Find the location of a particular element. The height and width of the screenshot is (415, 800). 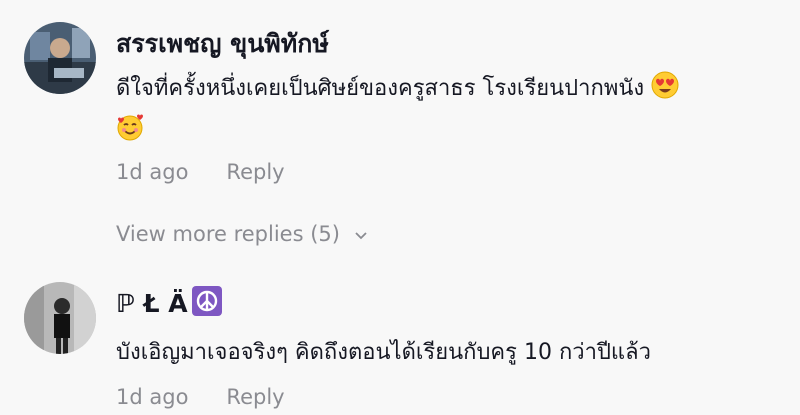

peace-symbol-emoji is located at coordinates (206, 301).